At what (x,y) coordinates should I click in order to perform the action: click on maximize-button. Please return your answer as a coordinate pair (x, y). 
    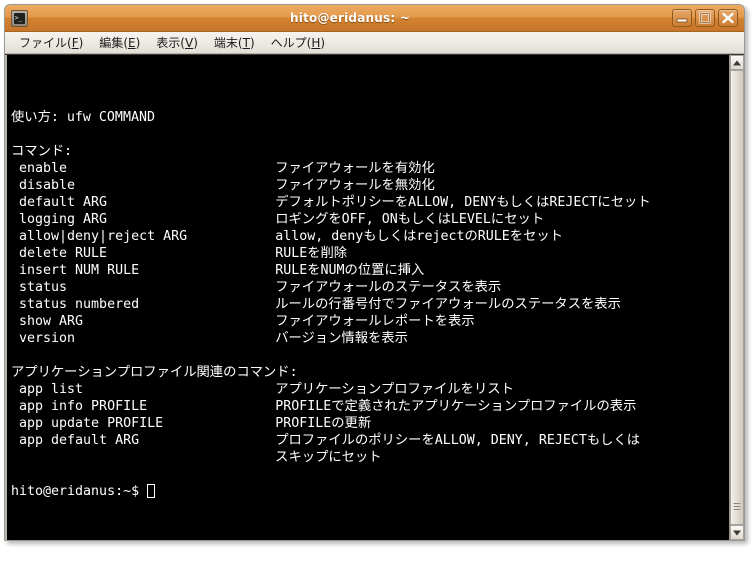
    Looking at the image, I should click on (705, 18).